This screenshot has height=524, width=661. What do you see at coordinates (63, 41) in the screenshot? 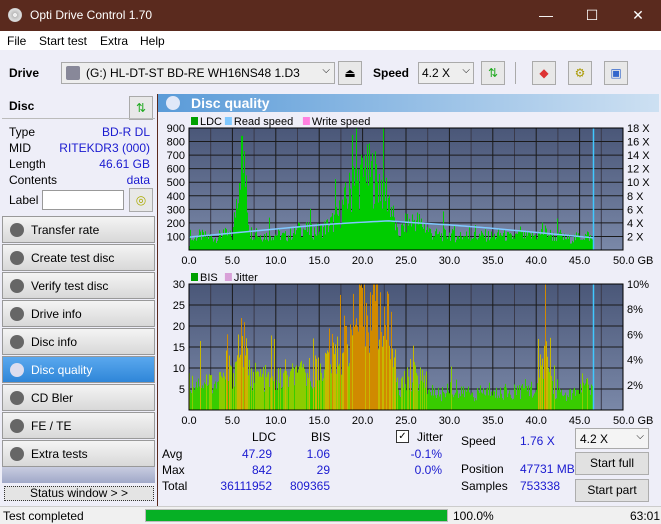
I see `menu-start-test: Start test` at bounding box center [63, 41].